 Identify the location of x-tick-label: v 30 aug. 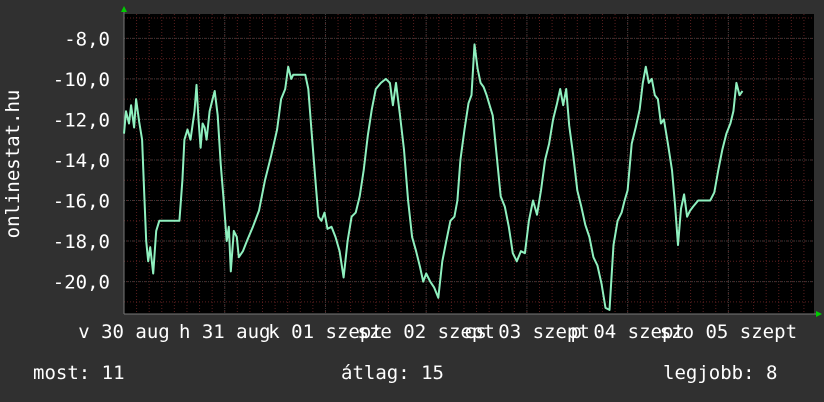
(124, 332).